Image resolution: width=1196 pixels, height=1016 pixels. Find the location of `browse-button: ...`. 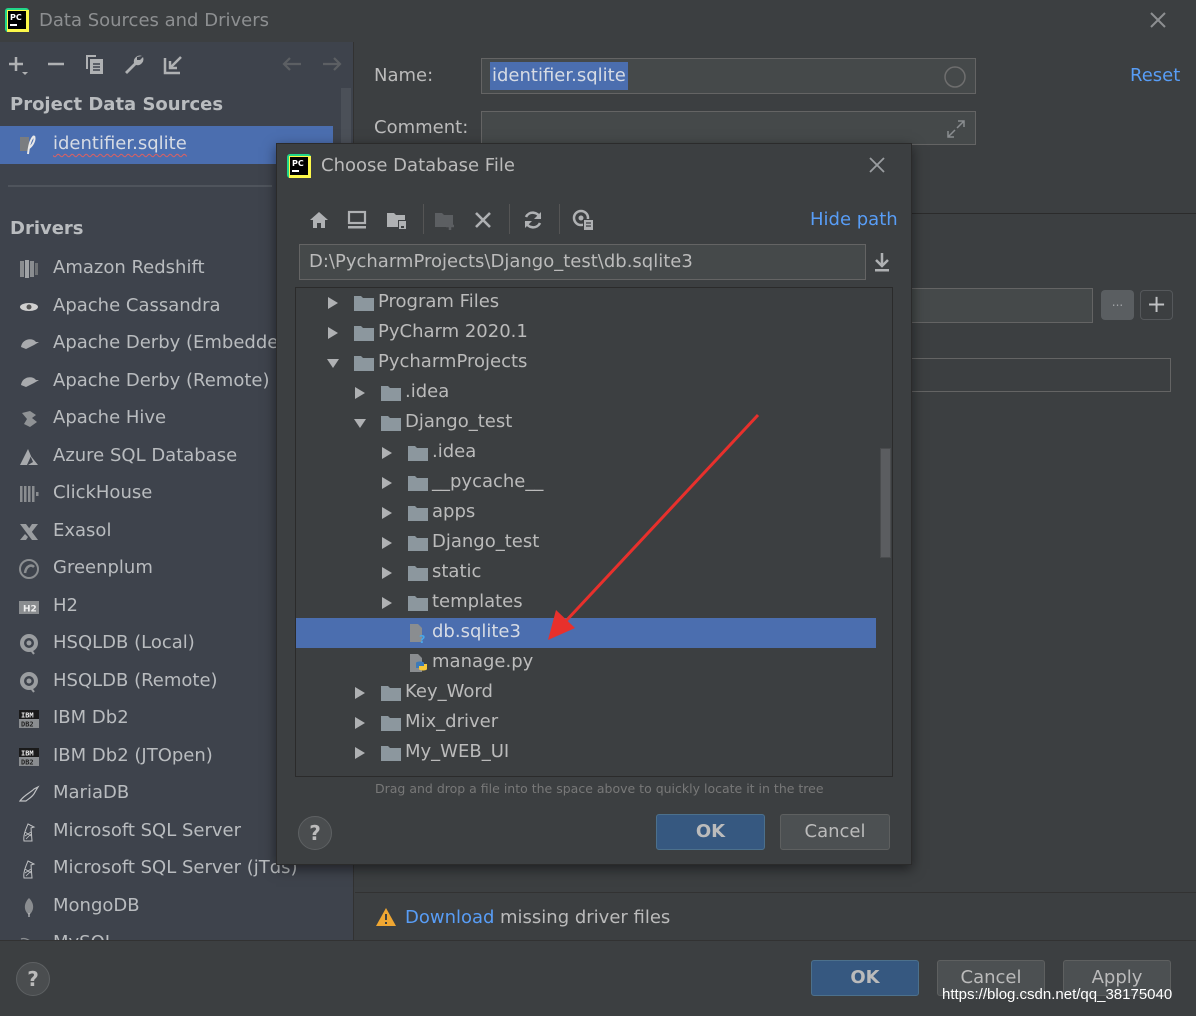

browse-button: ... is located at coordinates (1117, 305).